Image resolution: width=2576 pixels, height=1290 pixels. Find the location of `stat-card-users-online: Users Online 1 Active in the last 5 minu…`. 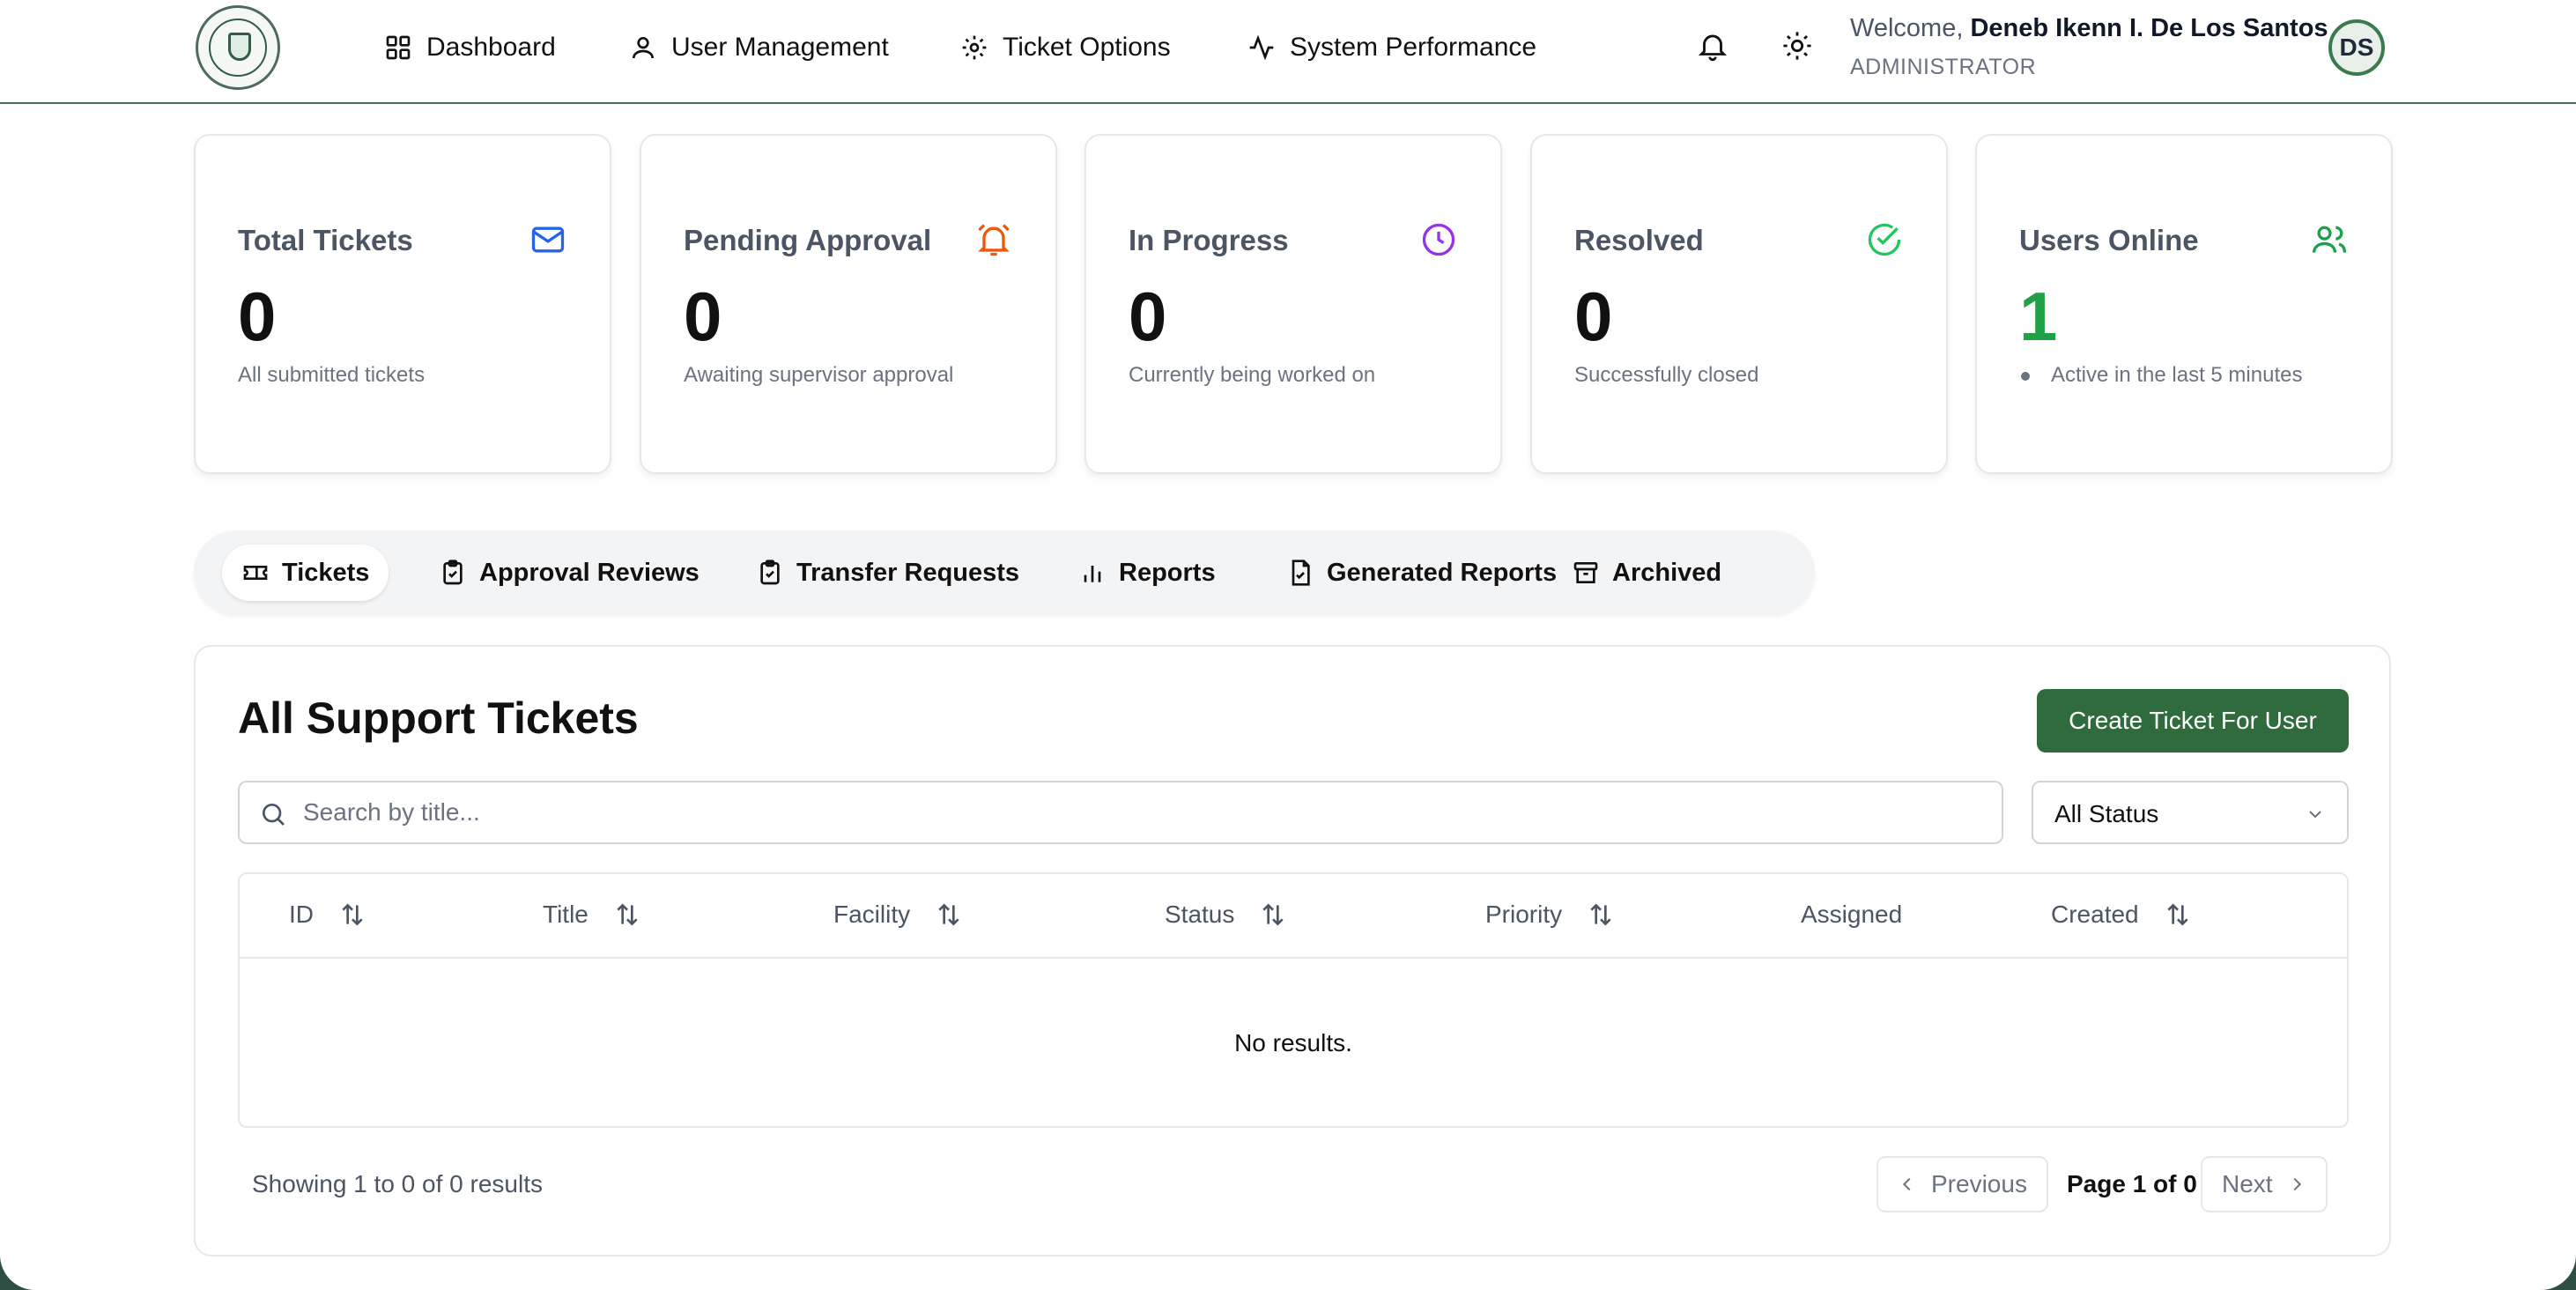

stat-card-users-online: Users Online 1 Active in the last 5 minu… is located at coordinates (2184, 304).